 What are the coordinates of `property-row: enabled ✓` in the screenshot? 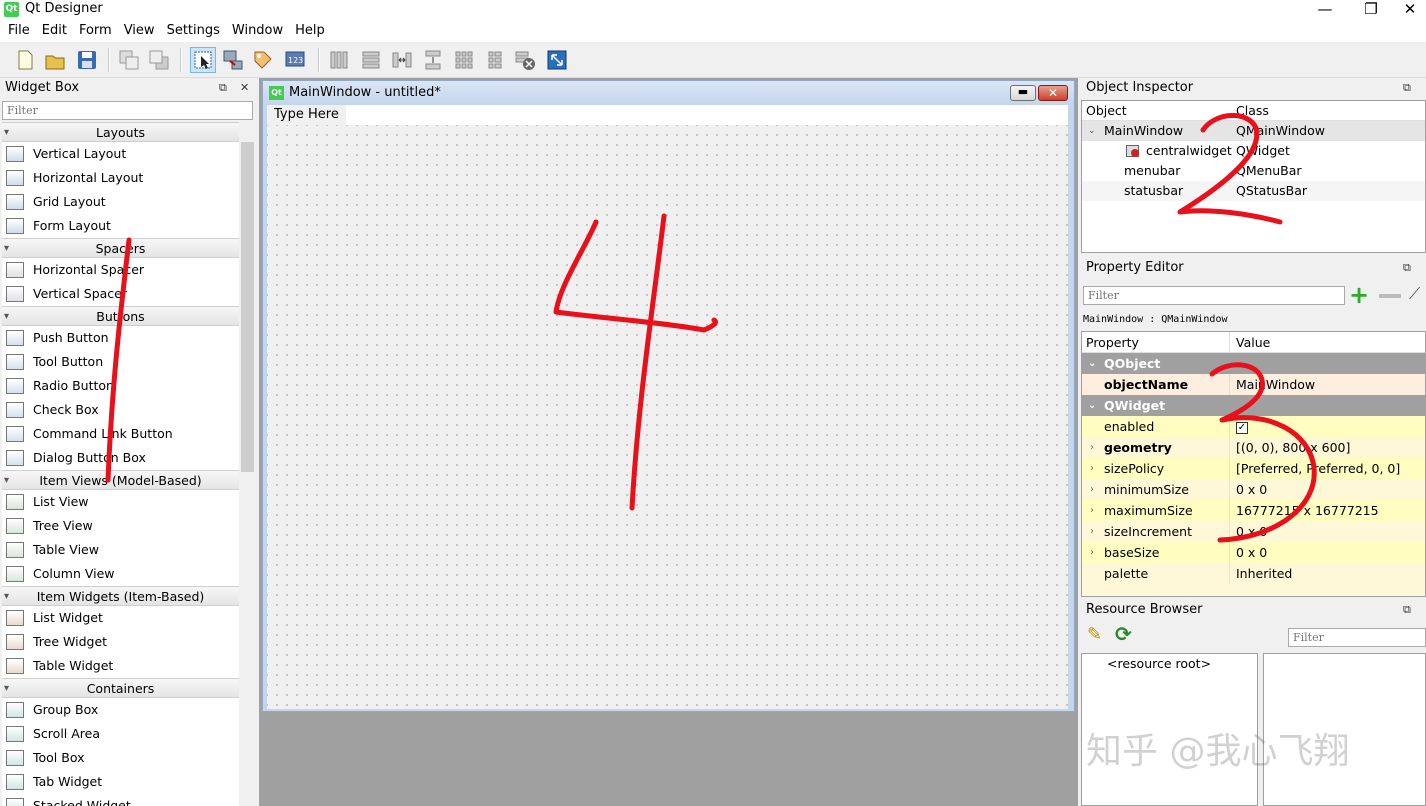 It's located at (1253, 426).